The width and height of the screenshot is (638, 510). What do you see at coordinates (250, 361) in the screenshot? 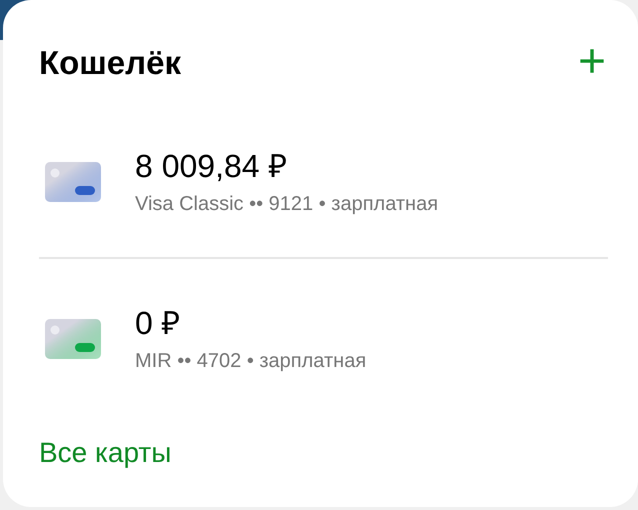
I see `card-details: MIR •• 4702 • зарплатная` at bounding box center [250, 361].